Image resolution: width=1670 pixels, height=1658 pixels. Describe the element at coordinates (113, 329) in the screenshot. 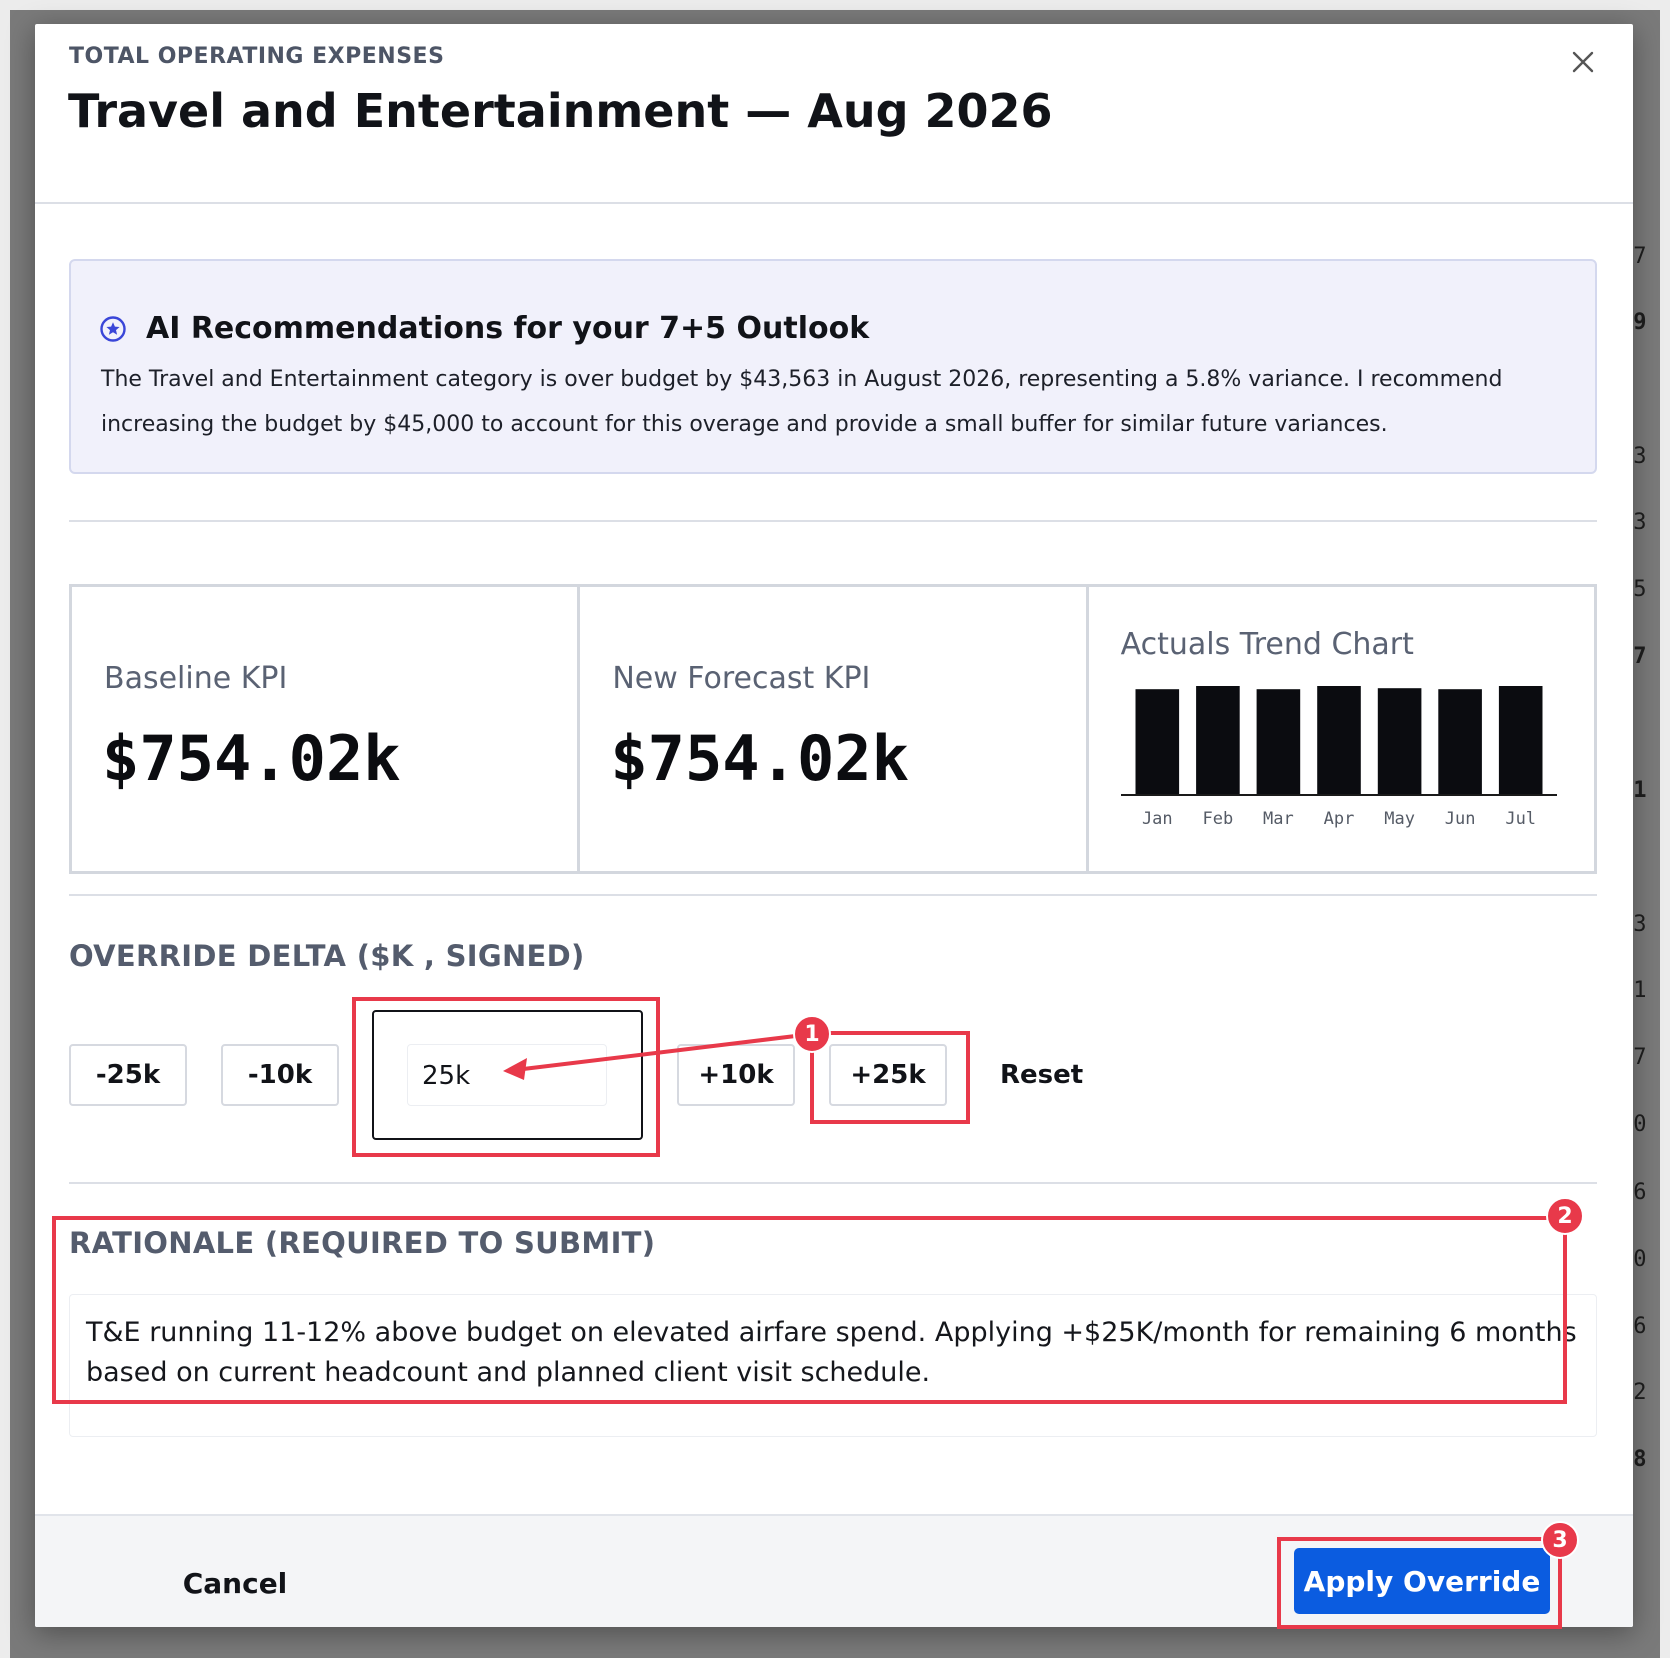

I see `star-circle-icon` at that location.